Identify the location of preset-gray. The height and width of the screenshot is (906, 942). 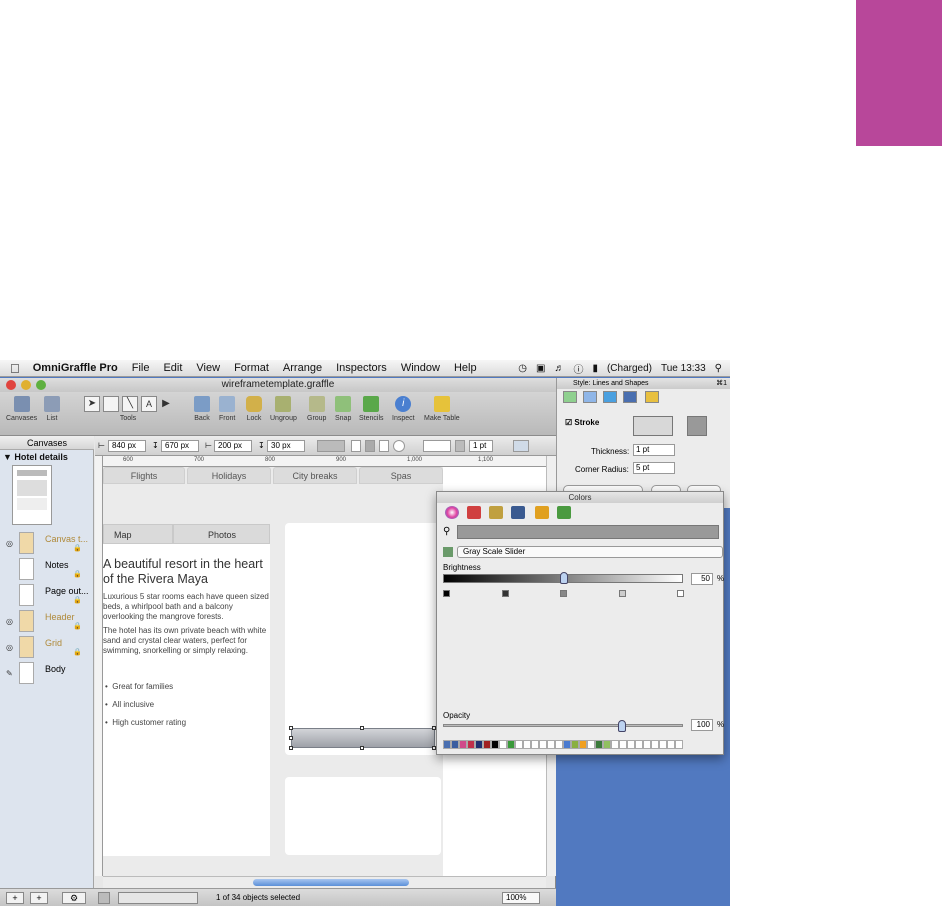
(563, 593).